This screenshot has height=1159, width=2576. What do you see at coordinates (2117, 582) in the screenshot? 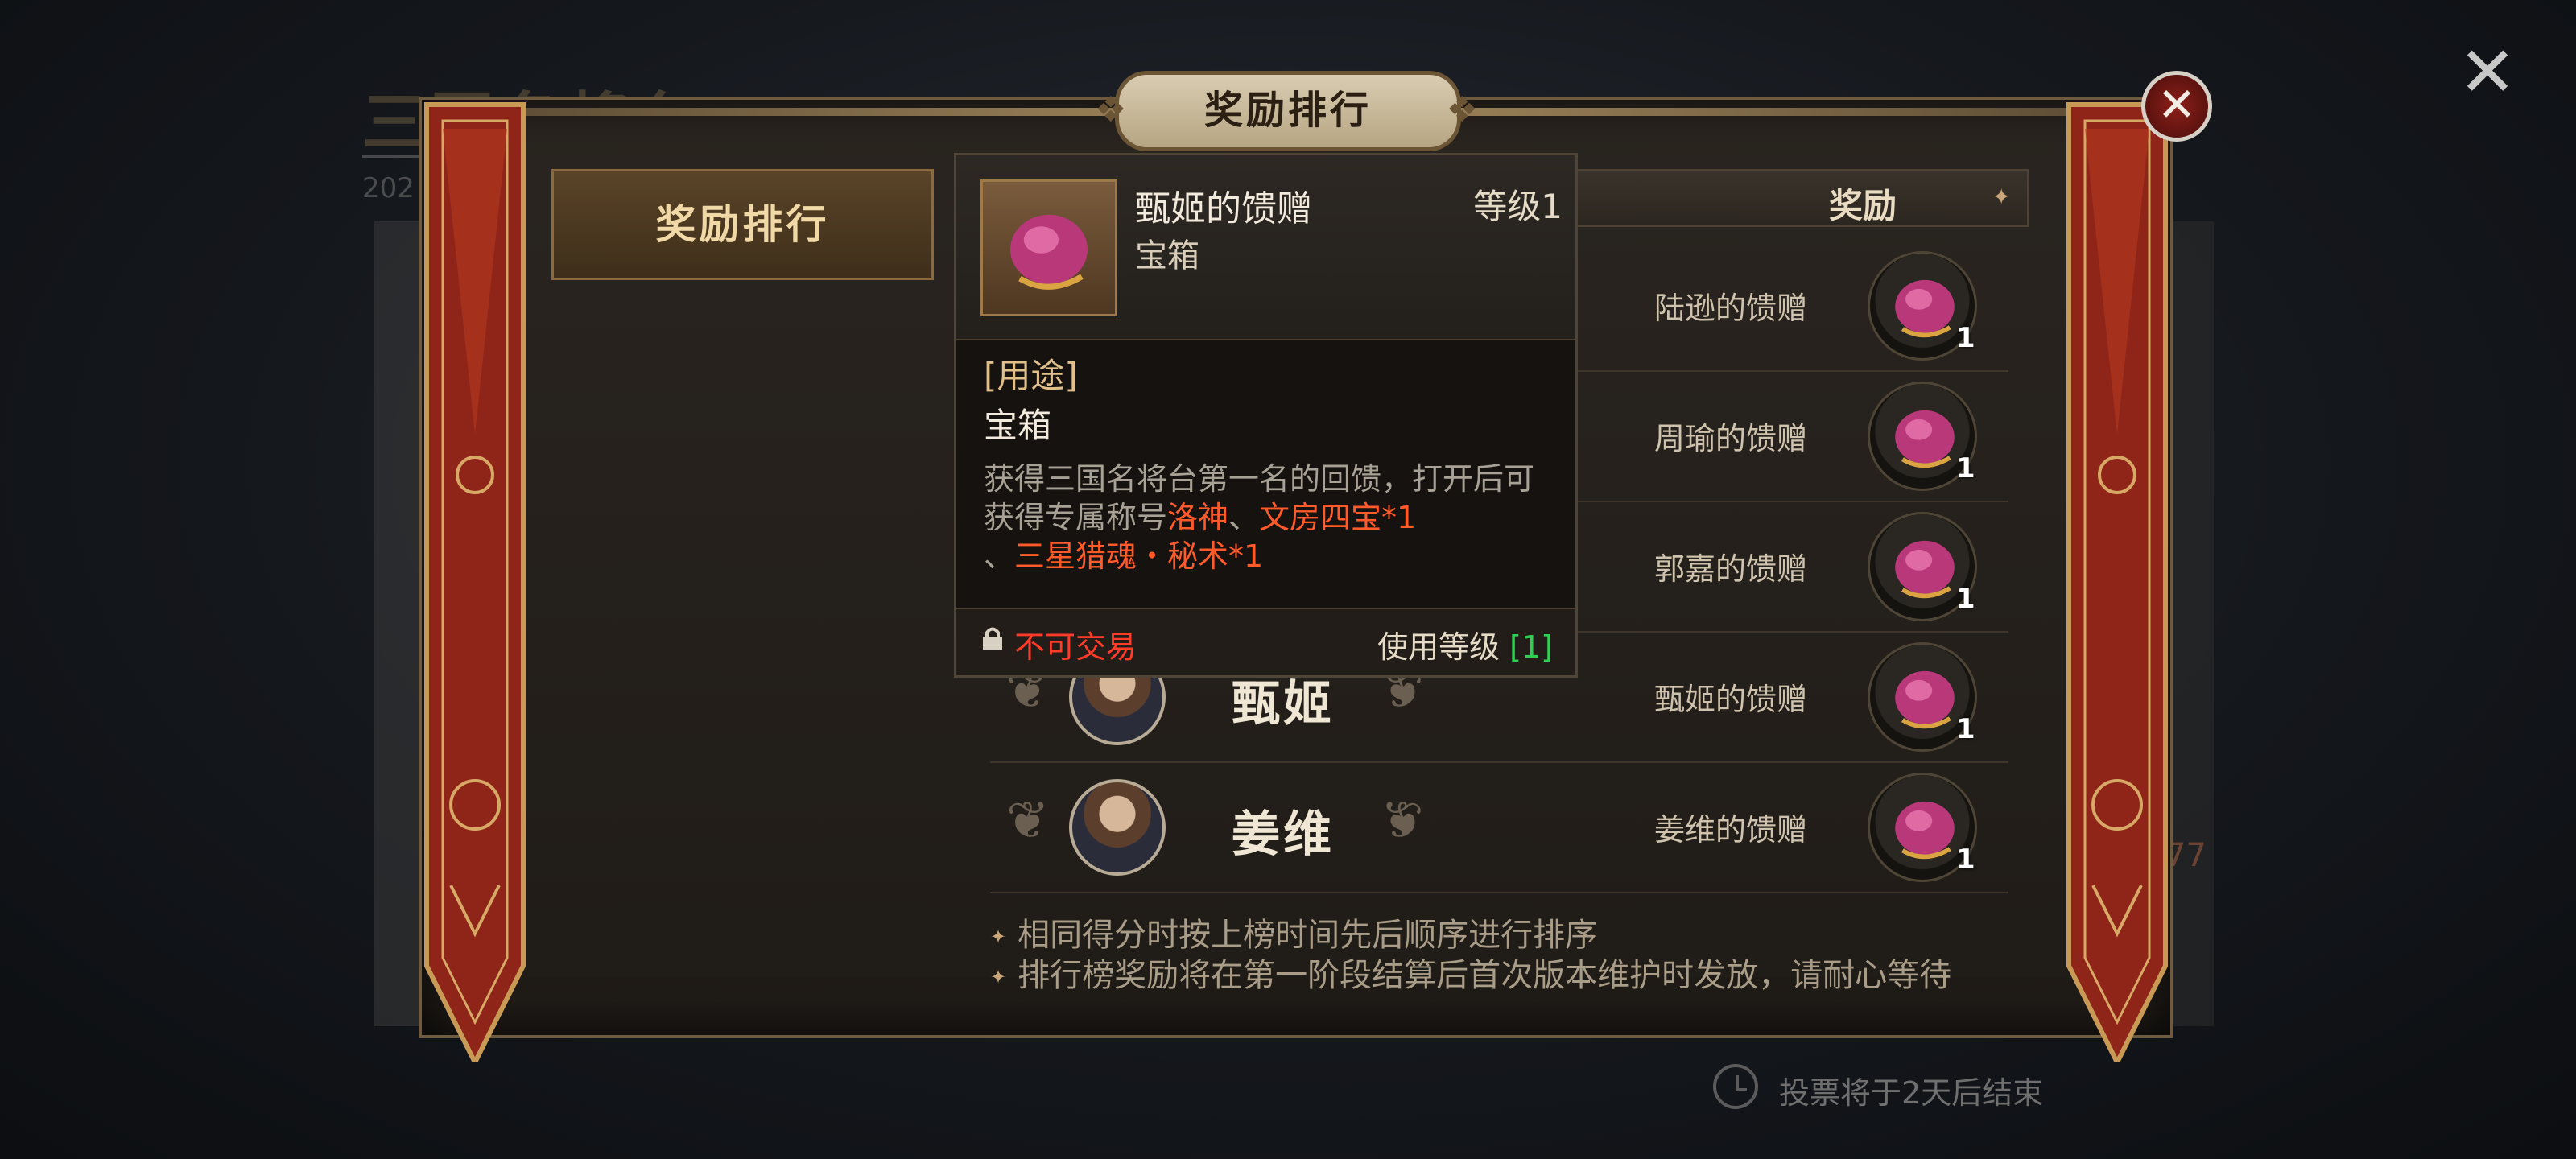
I see `right-banner` at bounding box center [2117, 582].